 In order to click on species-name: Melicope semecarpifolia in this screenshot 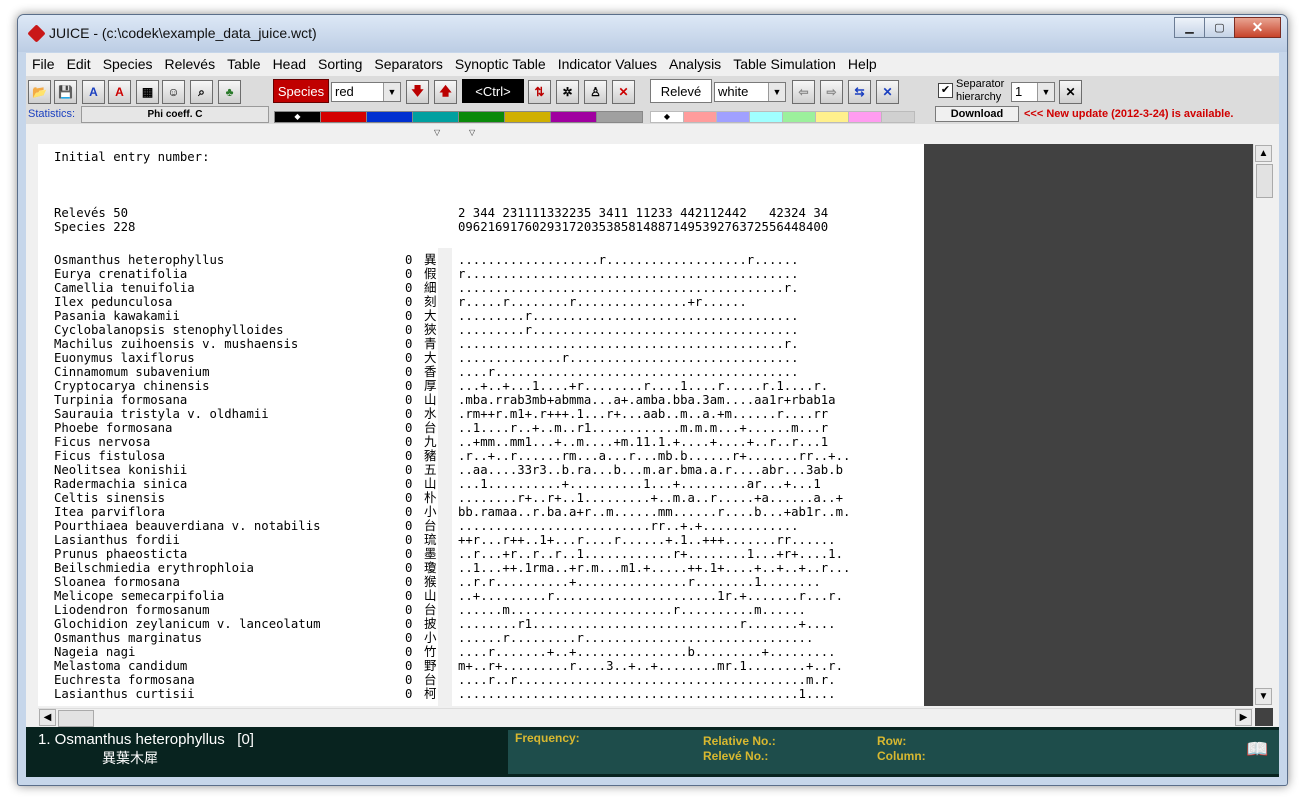, I will do `click(139, 596)`.